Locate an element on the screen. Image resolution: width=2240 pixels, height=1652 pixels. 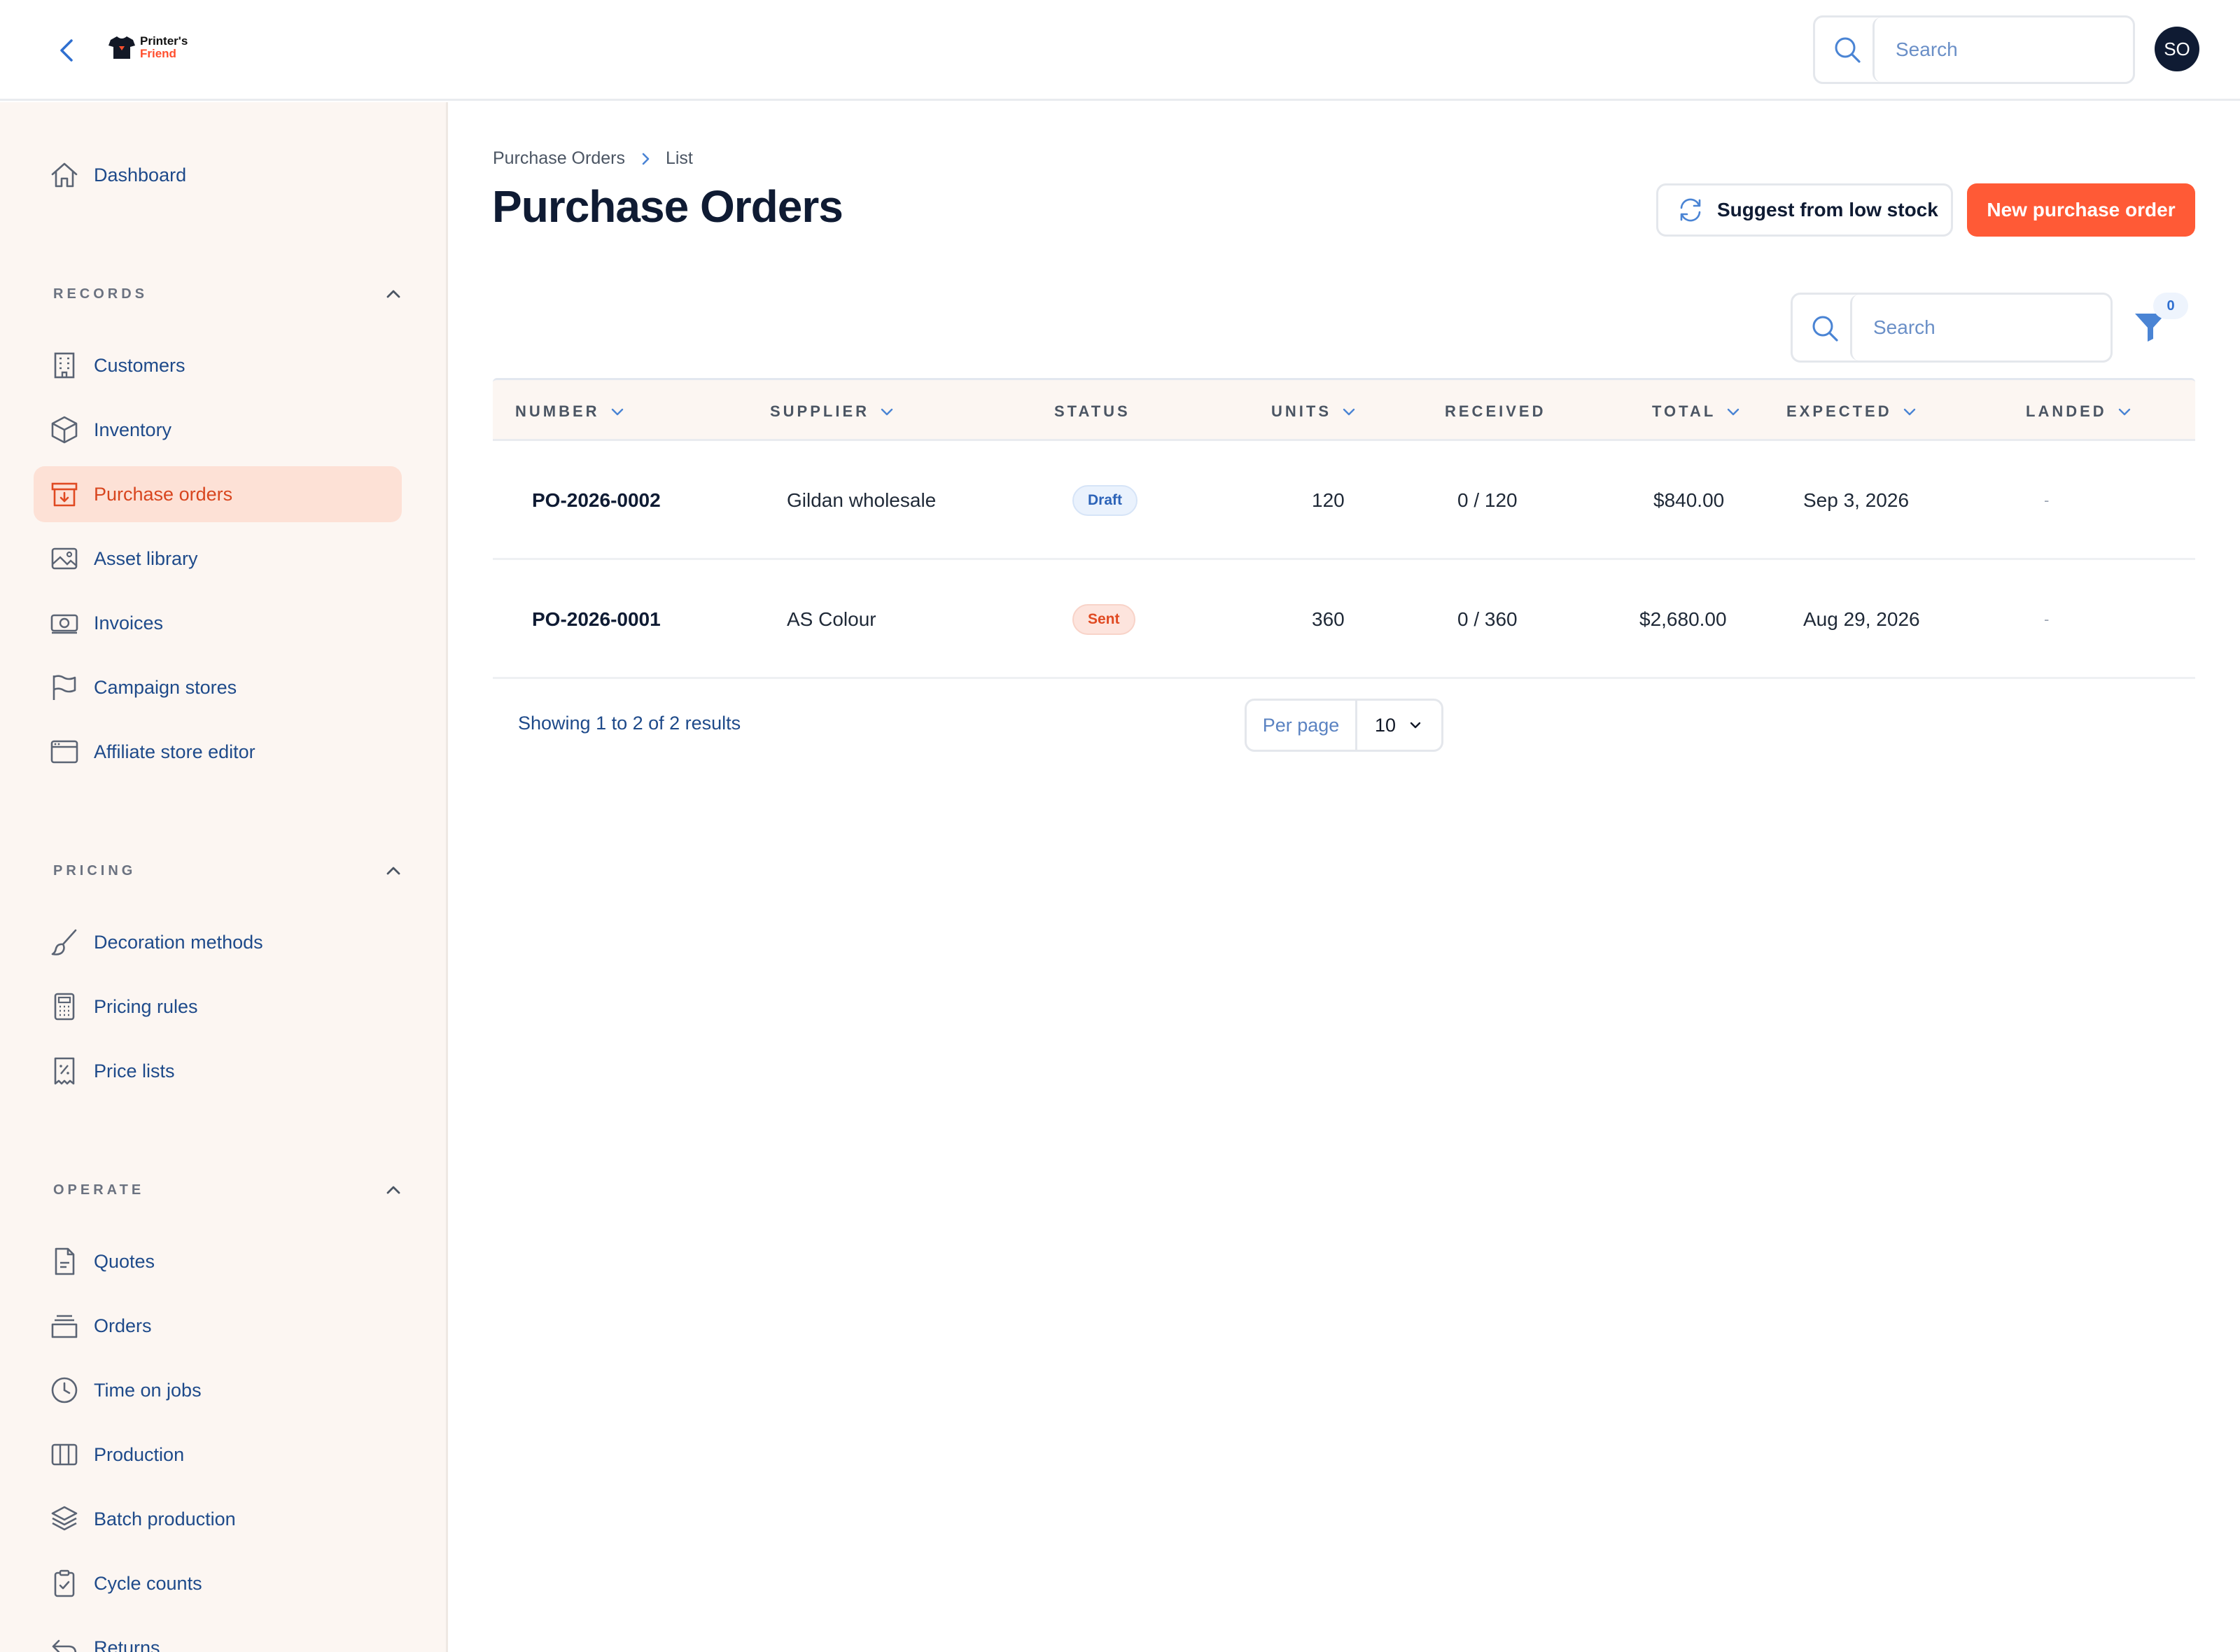
chevron-left-icon is located at coordinates (66, 50).